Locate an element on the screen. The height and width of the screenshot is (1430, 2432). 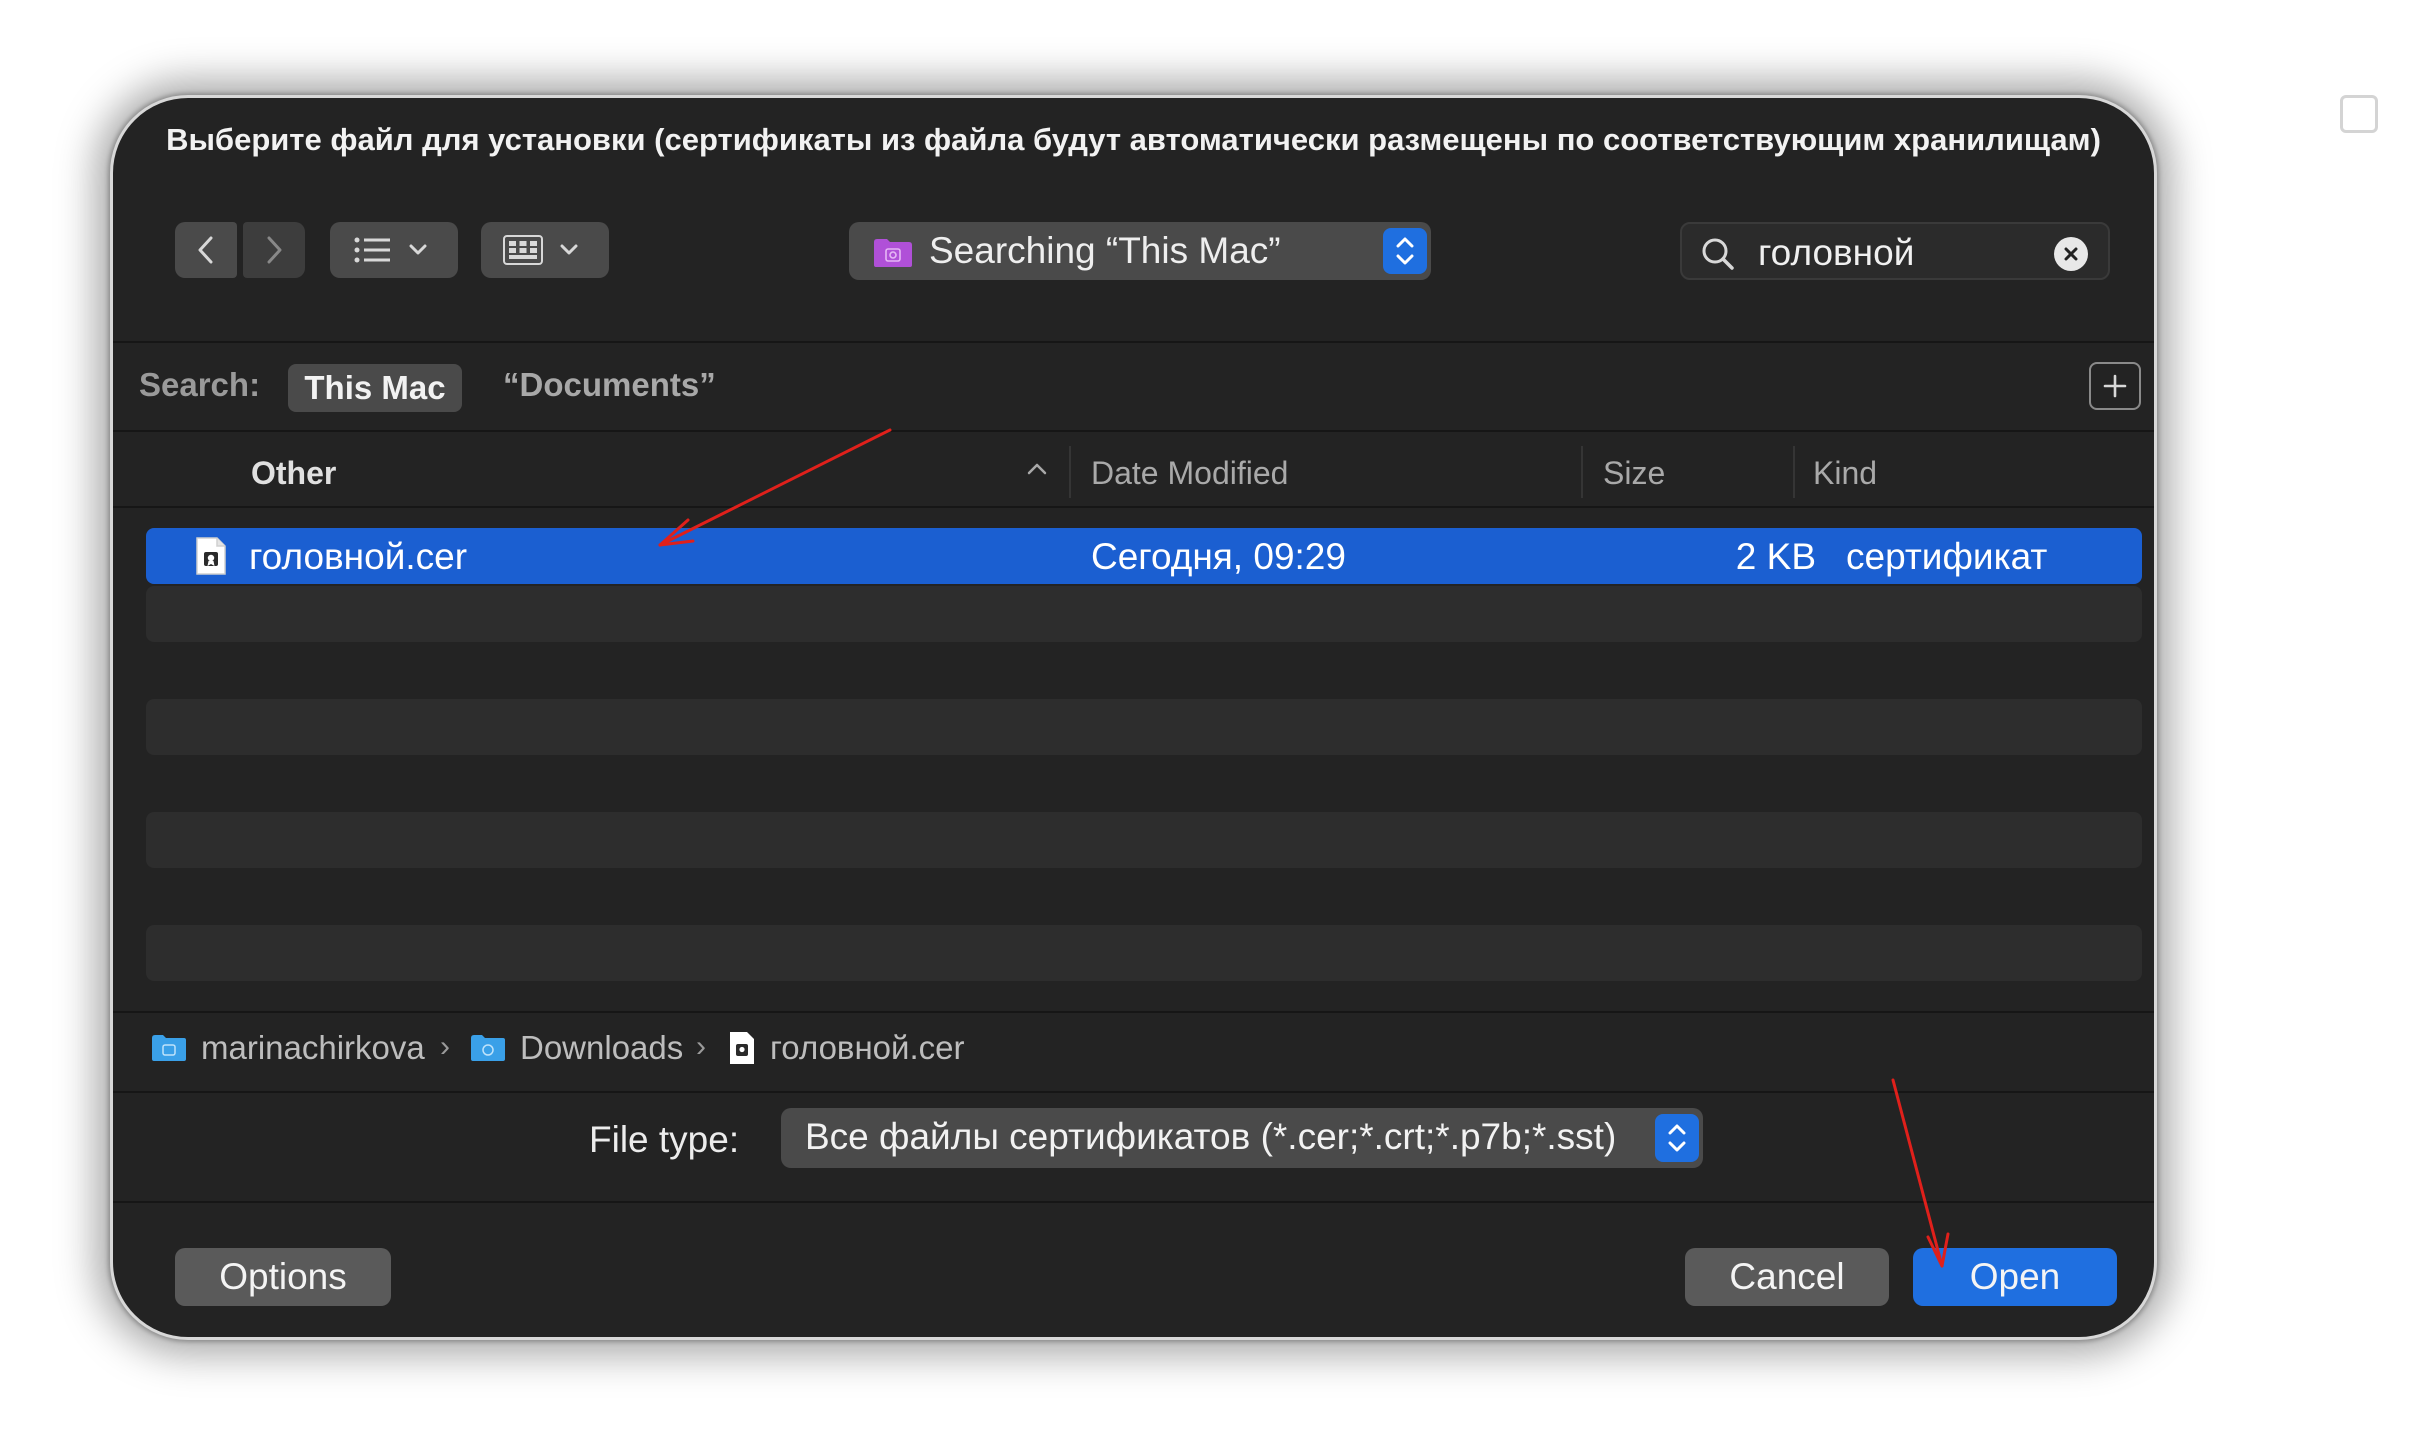
options-button: Options is located at coordinates (283, 1277).